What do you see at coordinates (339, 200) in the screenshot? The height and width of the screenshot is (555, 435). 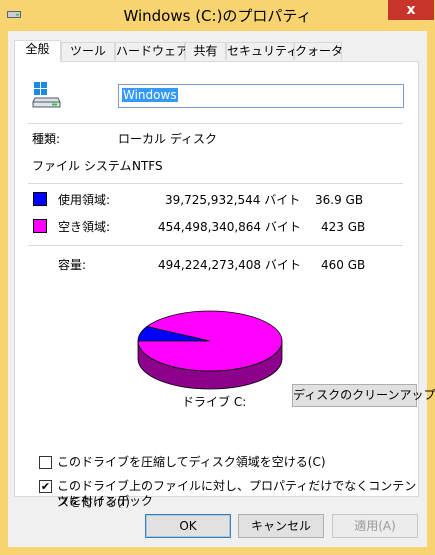 I see `used-space-size: 36.9 GB` at bounding box center [339, 200].